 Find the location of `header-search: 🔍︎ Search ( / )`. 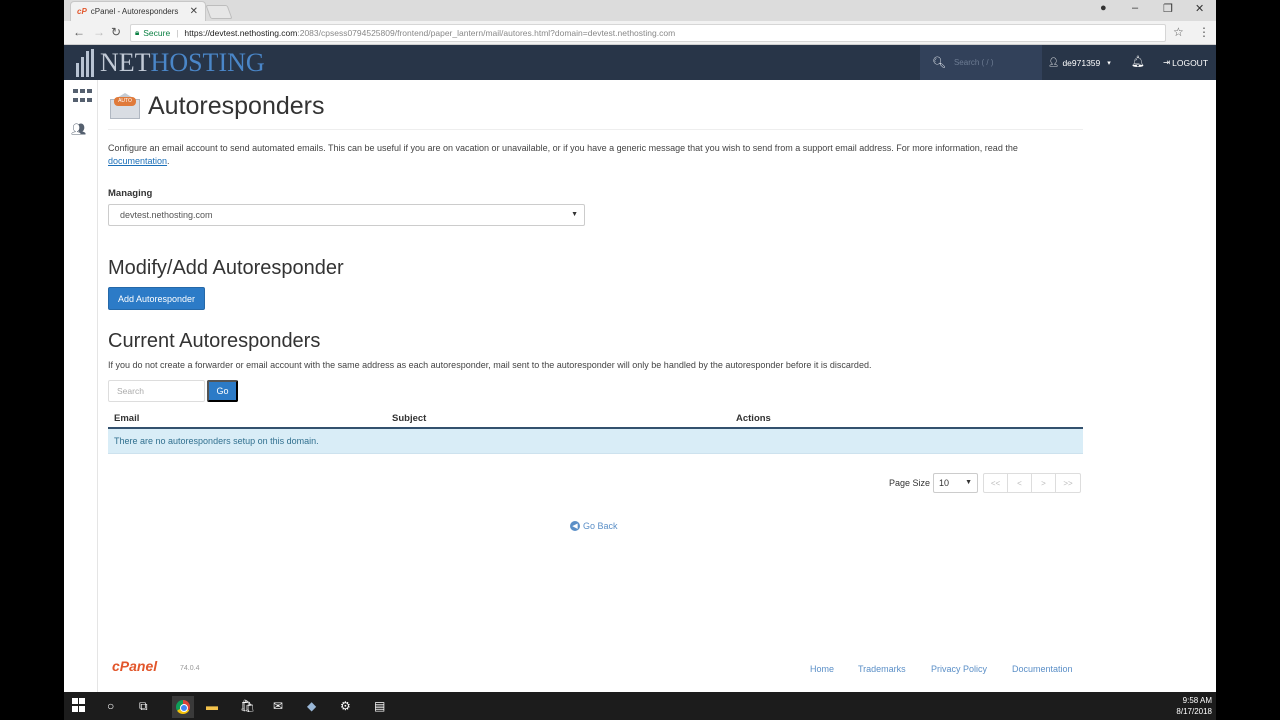

header-search: 🔍︎ Search ( / ) is located at coordinates (981, 62).